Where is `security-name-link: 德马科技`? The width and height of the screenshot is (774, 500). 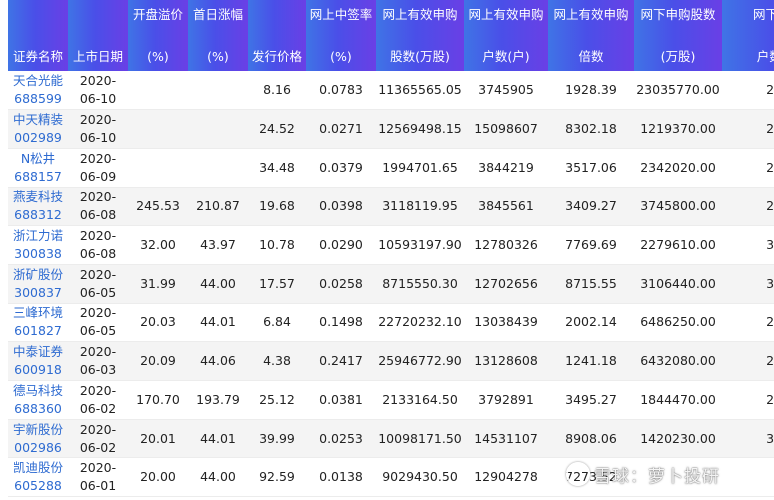 security-name-link: 德马科技 is located at coordinates (38, 391).